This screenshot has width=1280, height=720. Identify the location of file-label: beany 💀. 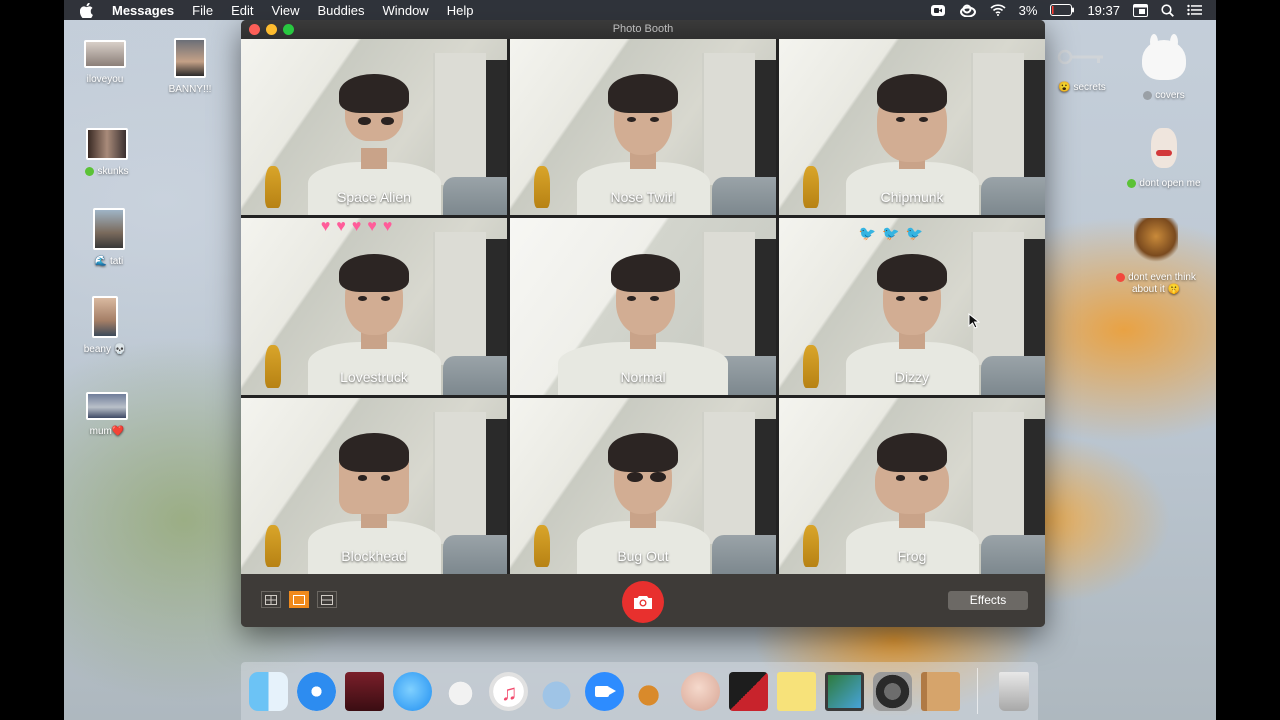
(105, 349).